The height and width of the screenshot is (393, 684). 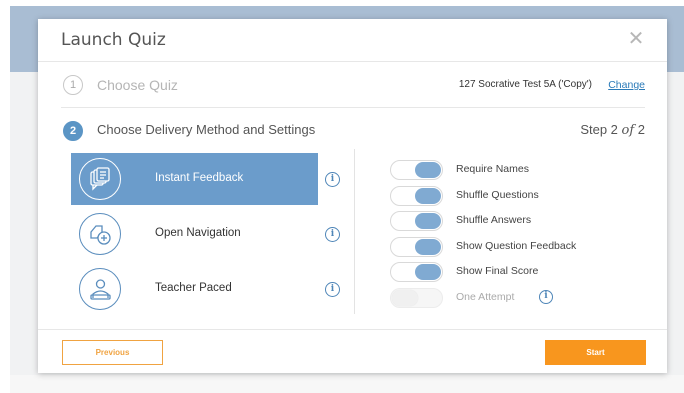 I want to click on modal-footer: Previous Start, so click(x=352, y=351).